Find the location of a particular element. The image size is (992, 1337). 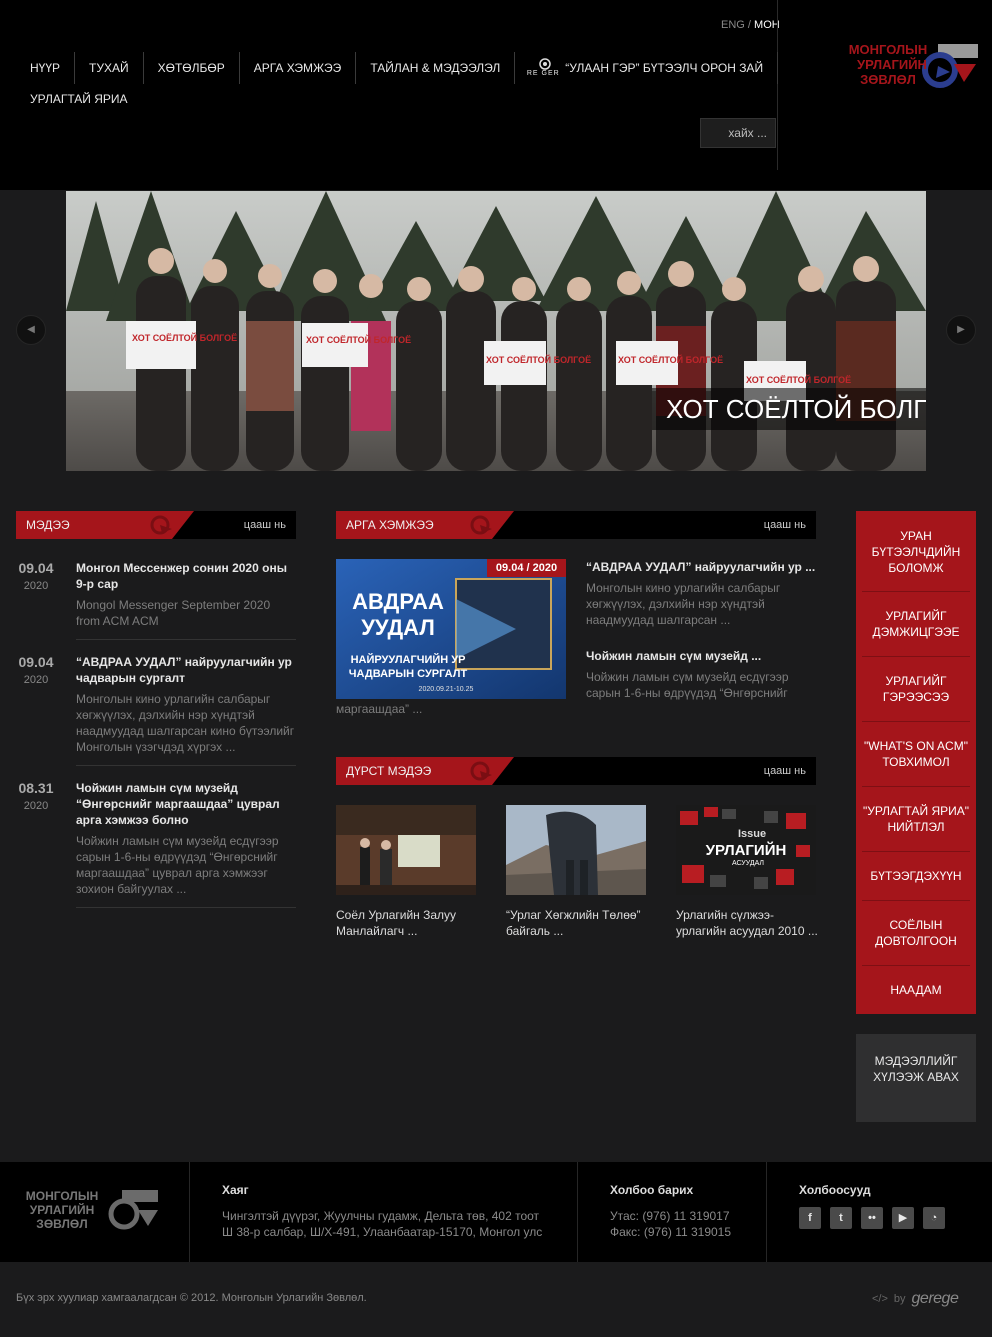

language-switcher: ENG / МОН is located at coordinates (750, 25).